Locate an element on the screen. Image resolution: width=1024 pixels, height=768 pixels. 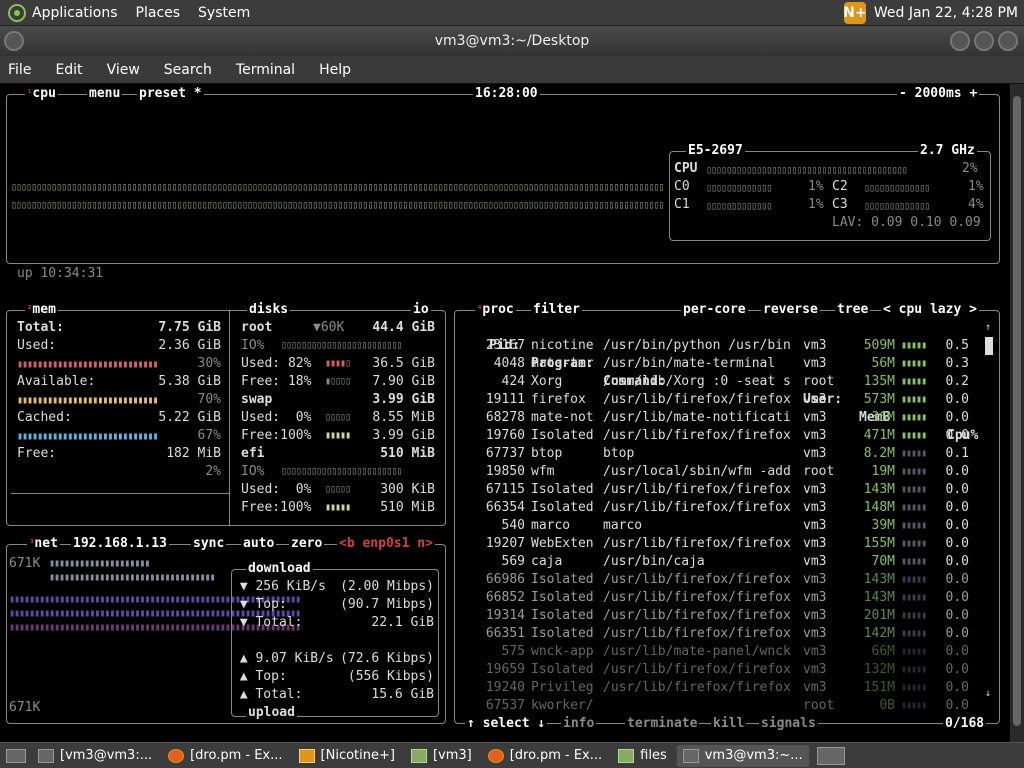
kill-button: kill is located at coordinates (729, 724).